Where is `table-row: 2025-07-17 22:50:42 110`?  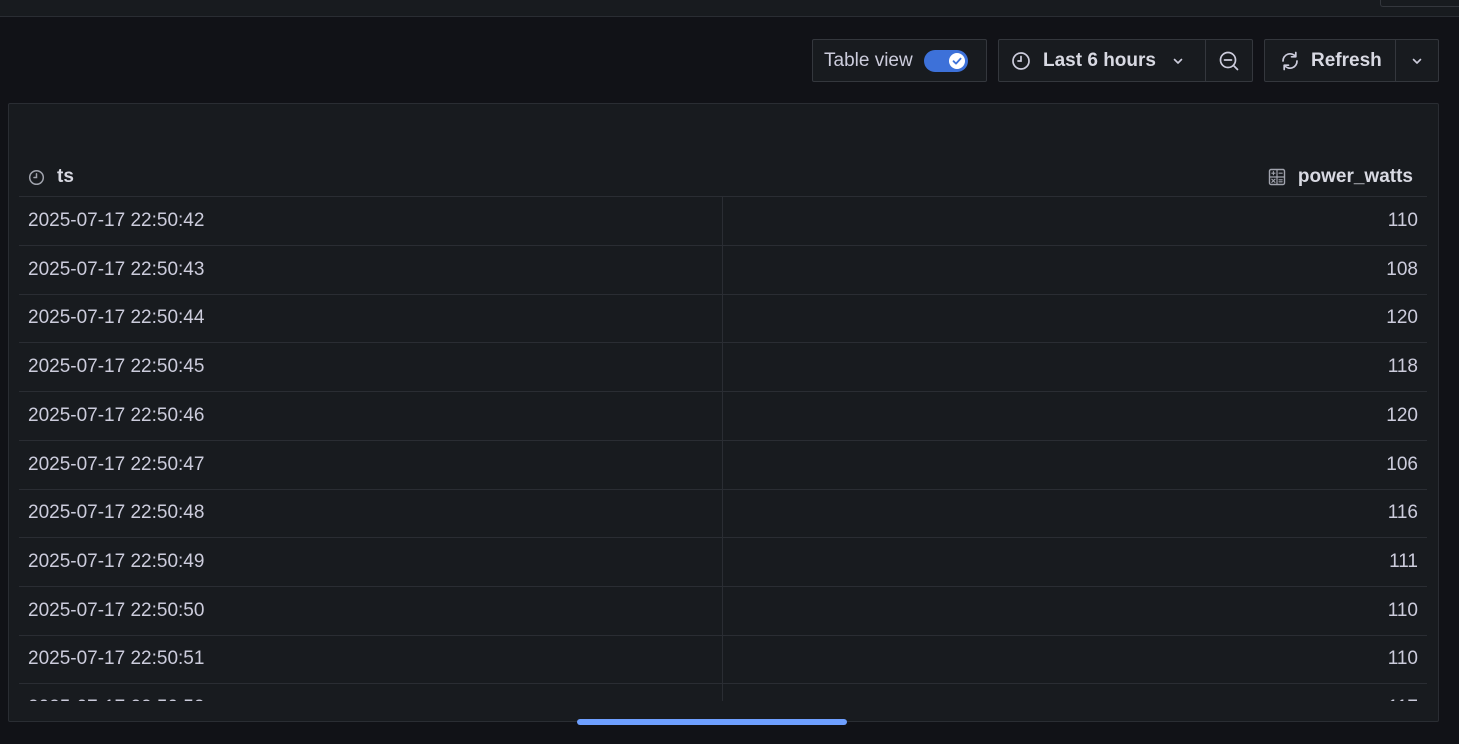 table-row: 2025-07-17 22:50:42 110 is located at coordinates (723, 221).